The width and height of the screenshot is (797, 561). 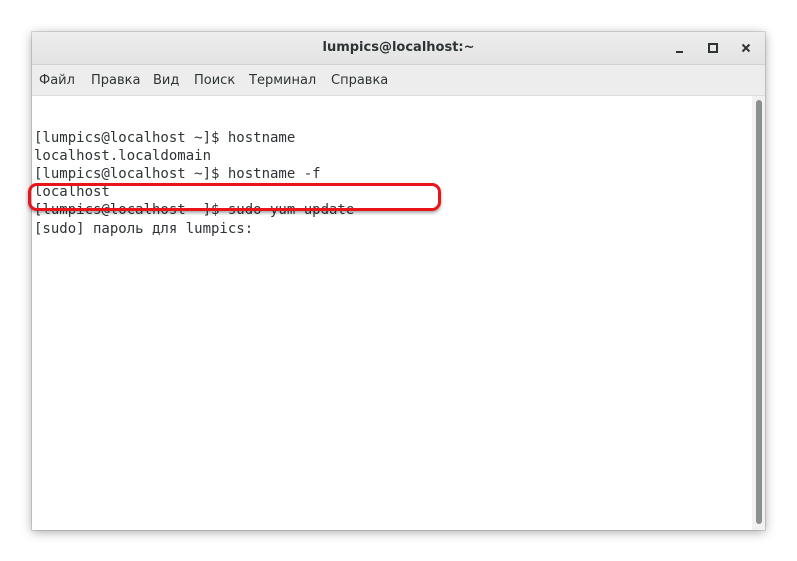 I want to click on terminal-line: [lumpics@localhost ~]$ sudo yum update, so click(x=194, y=210).